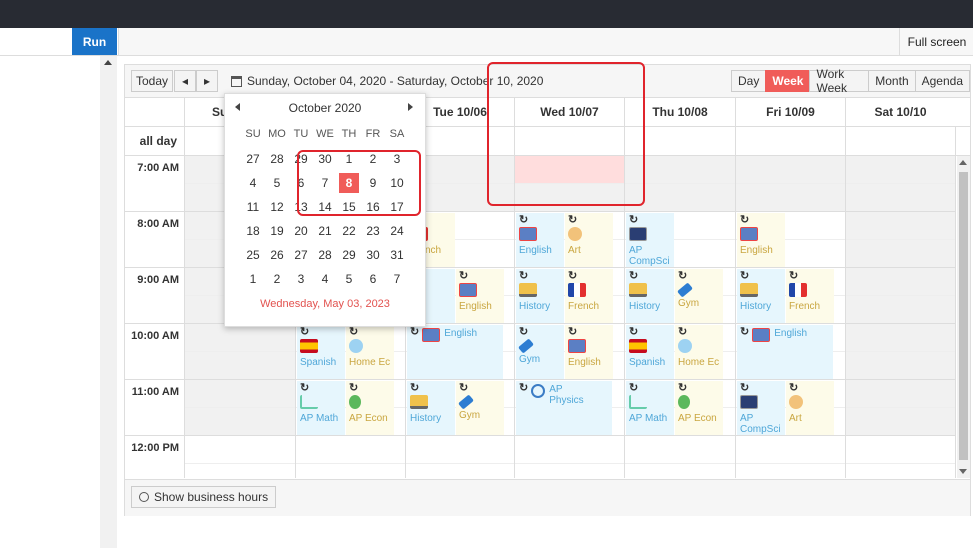 This screenshot has height=548, width=973. I want to click on day-cell: 17, so click(397, 207).